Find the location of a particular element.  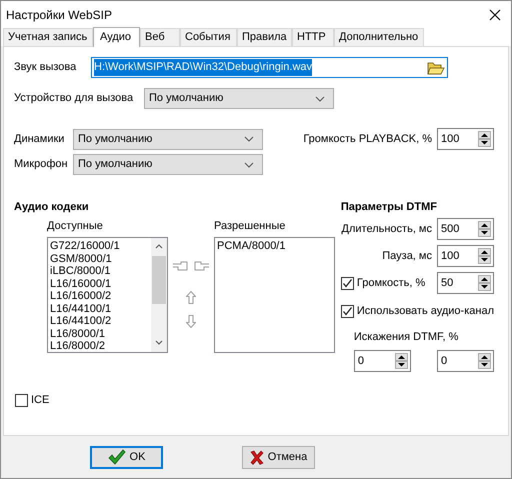

list-label: Разрешенные is located at coordinates (250, 225).